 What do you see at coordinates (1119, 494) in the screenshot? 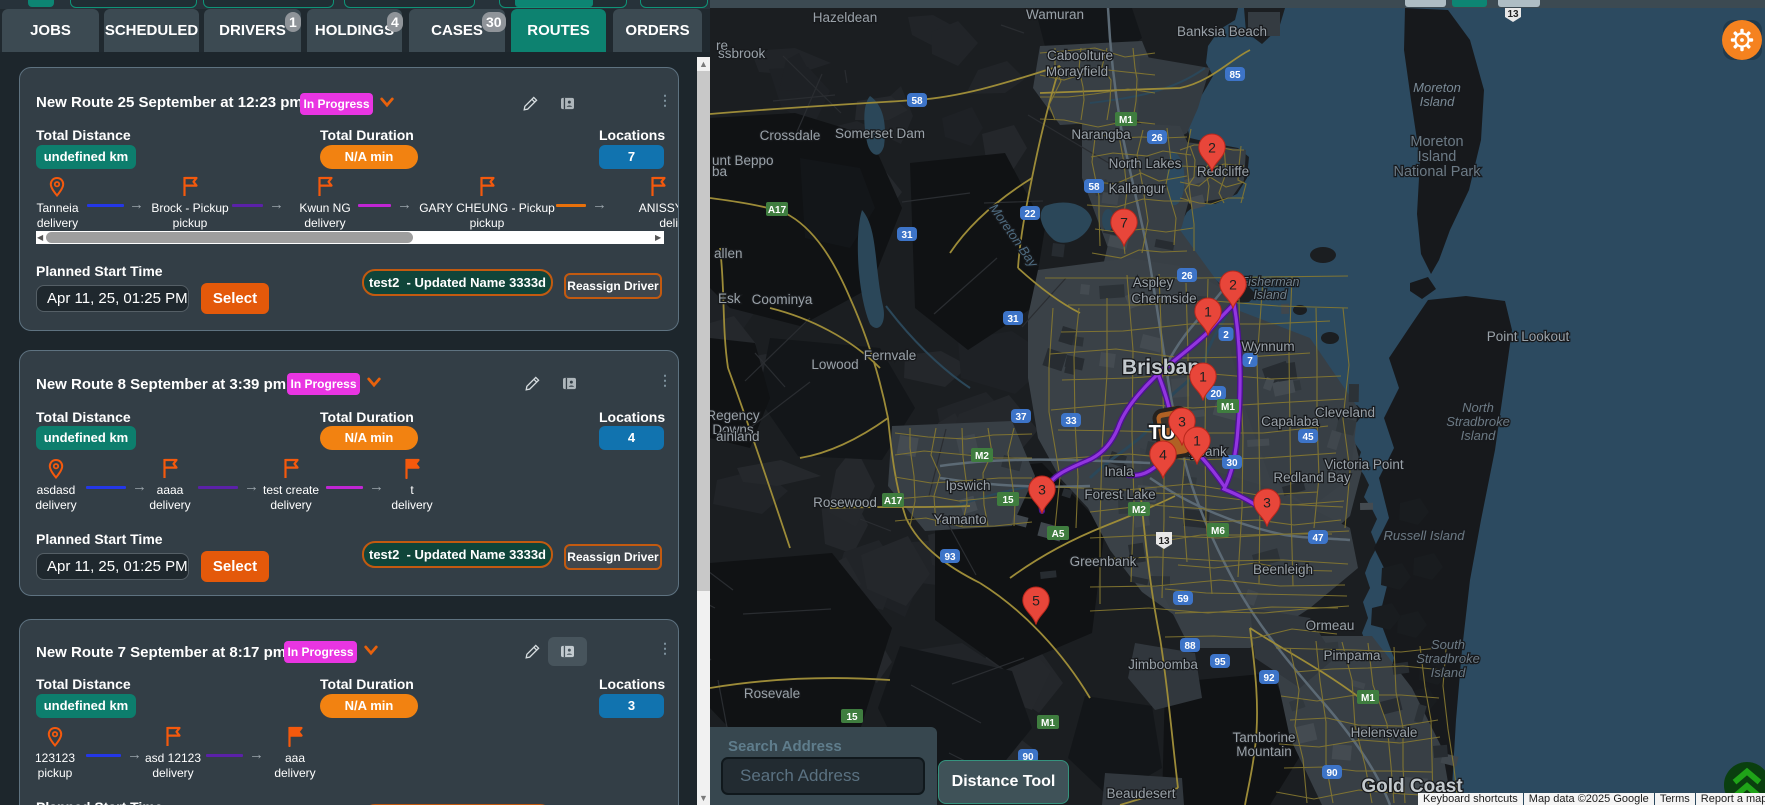
I see `svg-text: Forest Lake` at bounding box center [1119, 494].